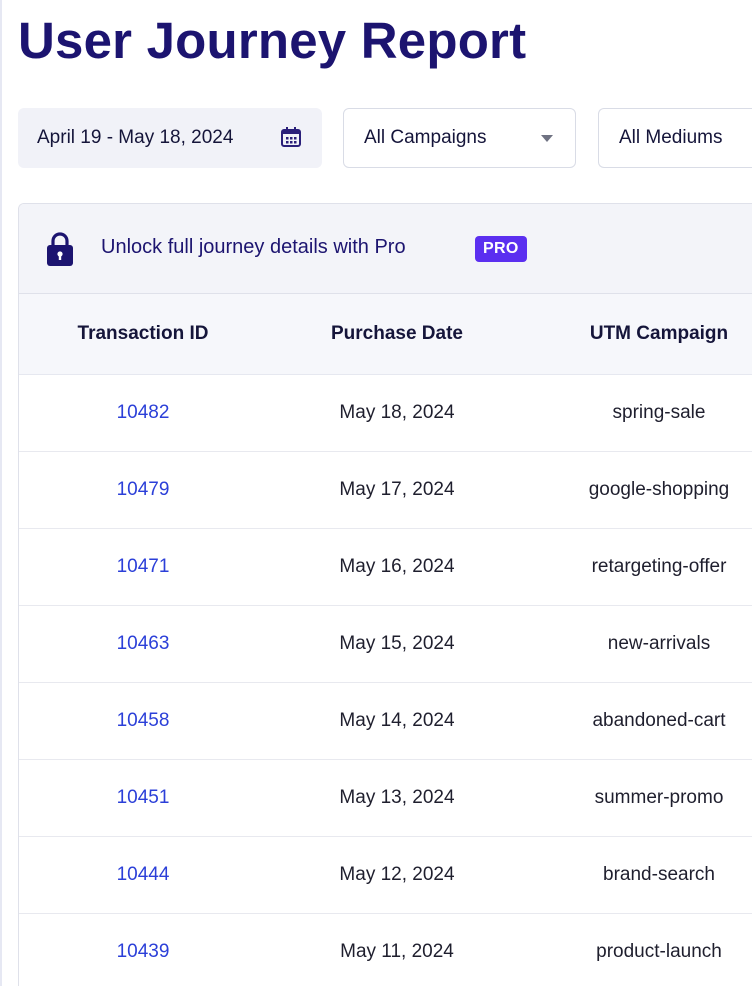 This screenshot has width=752, height=986. Describe the element at coordinates (650, 334) in the screenshot. I see `column-header-utm-campaign: UTM Campaign` at that location.